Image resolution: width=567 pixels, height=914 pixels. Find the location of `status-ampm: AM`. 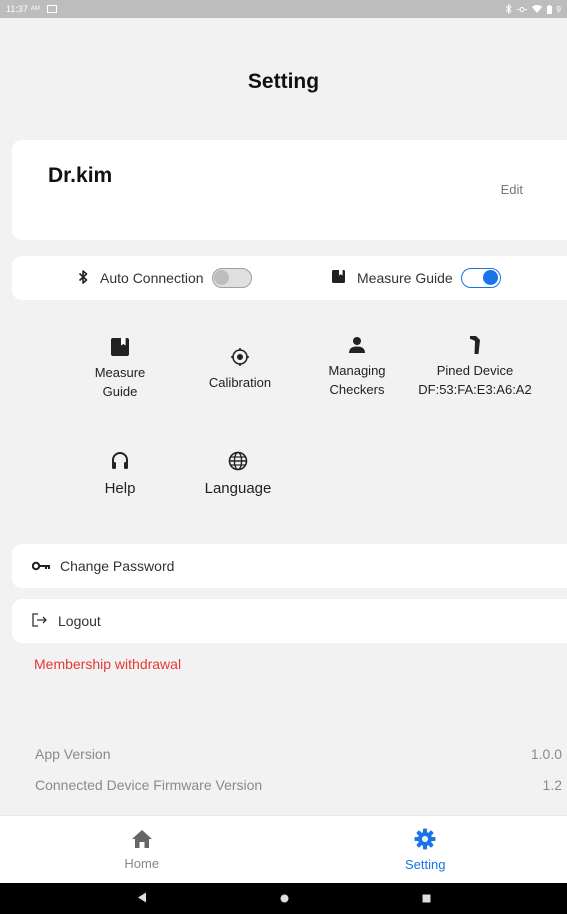

status-ampm: AM is located at coordinates (35, 9).